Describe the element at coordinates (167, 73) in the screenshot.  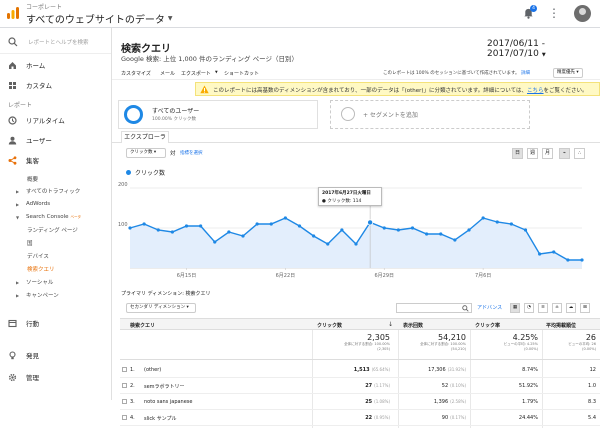
I see `email-button: メール` at that location.